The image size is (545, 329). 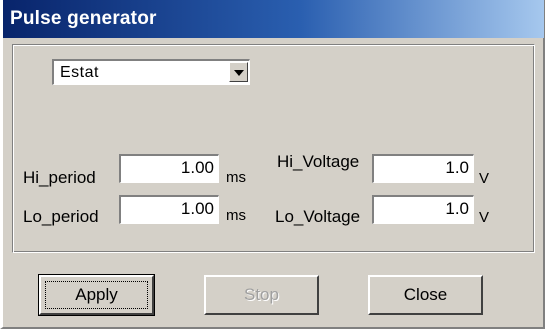 What do you see at coordinates (236, 177) in the screenshot?
I see `hi-period-unit: ms` at bounding box center [236, 177].